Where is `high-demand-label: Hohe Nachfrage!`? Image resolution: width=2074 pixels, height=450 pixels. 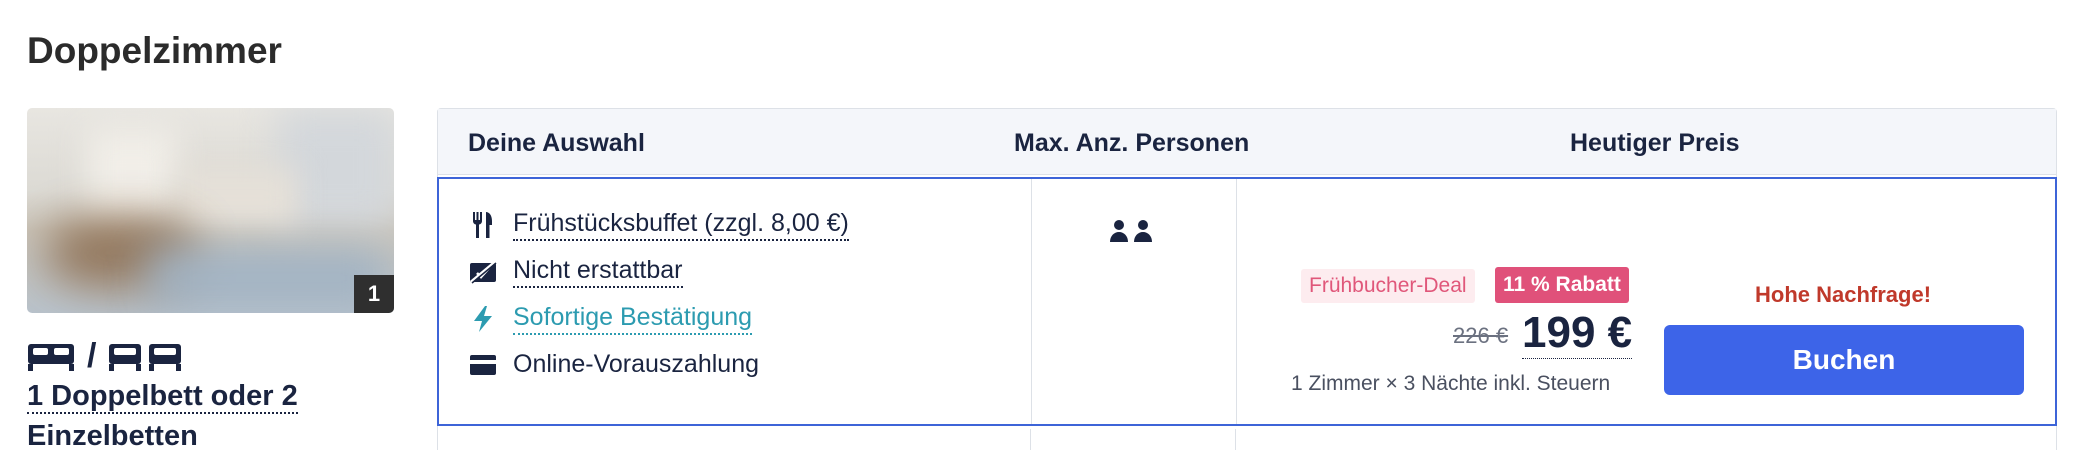 high-demand-label: Hohe Nachfrage! is located at coordinates (1843, 294).